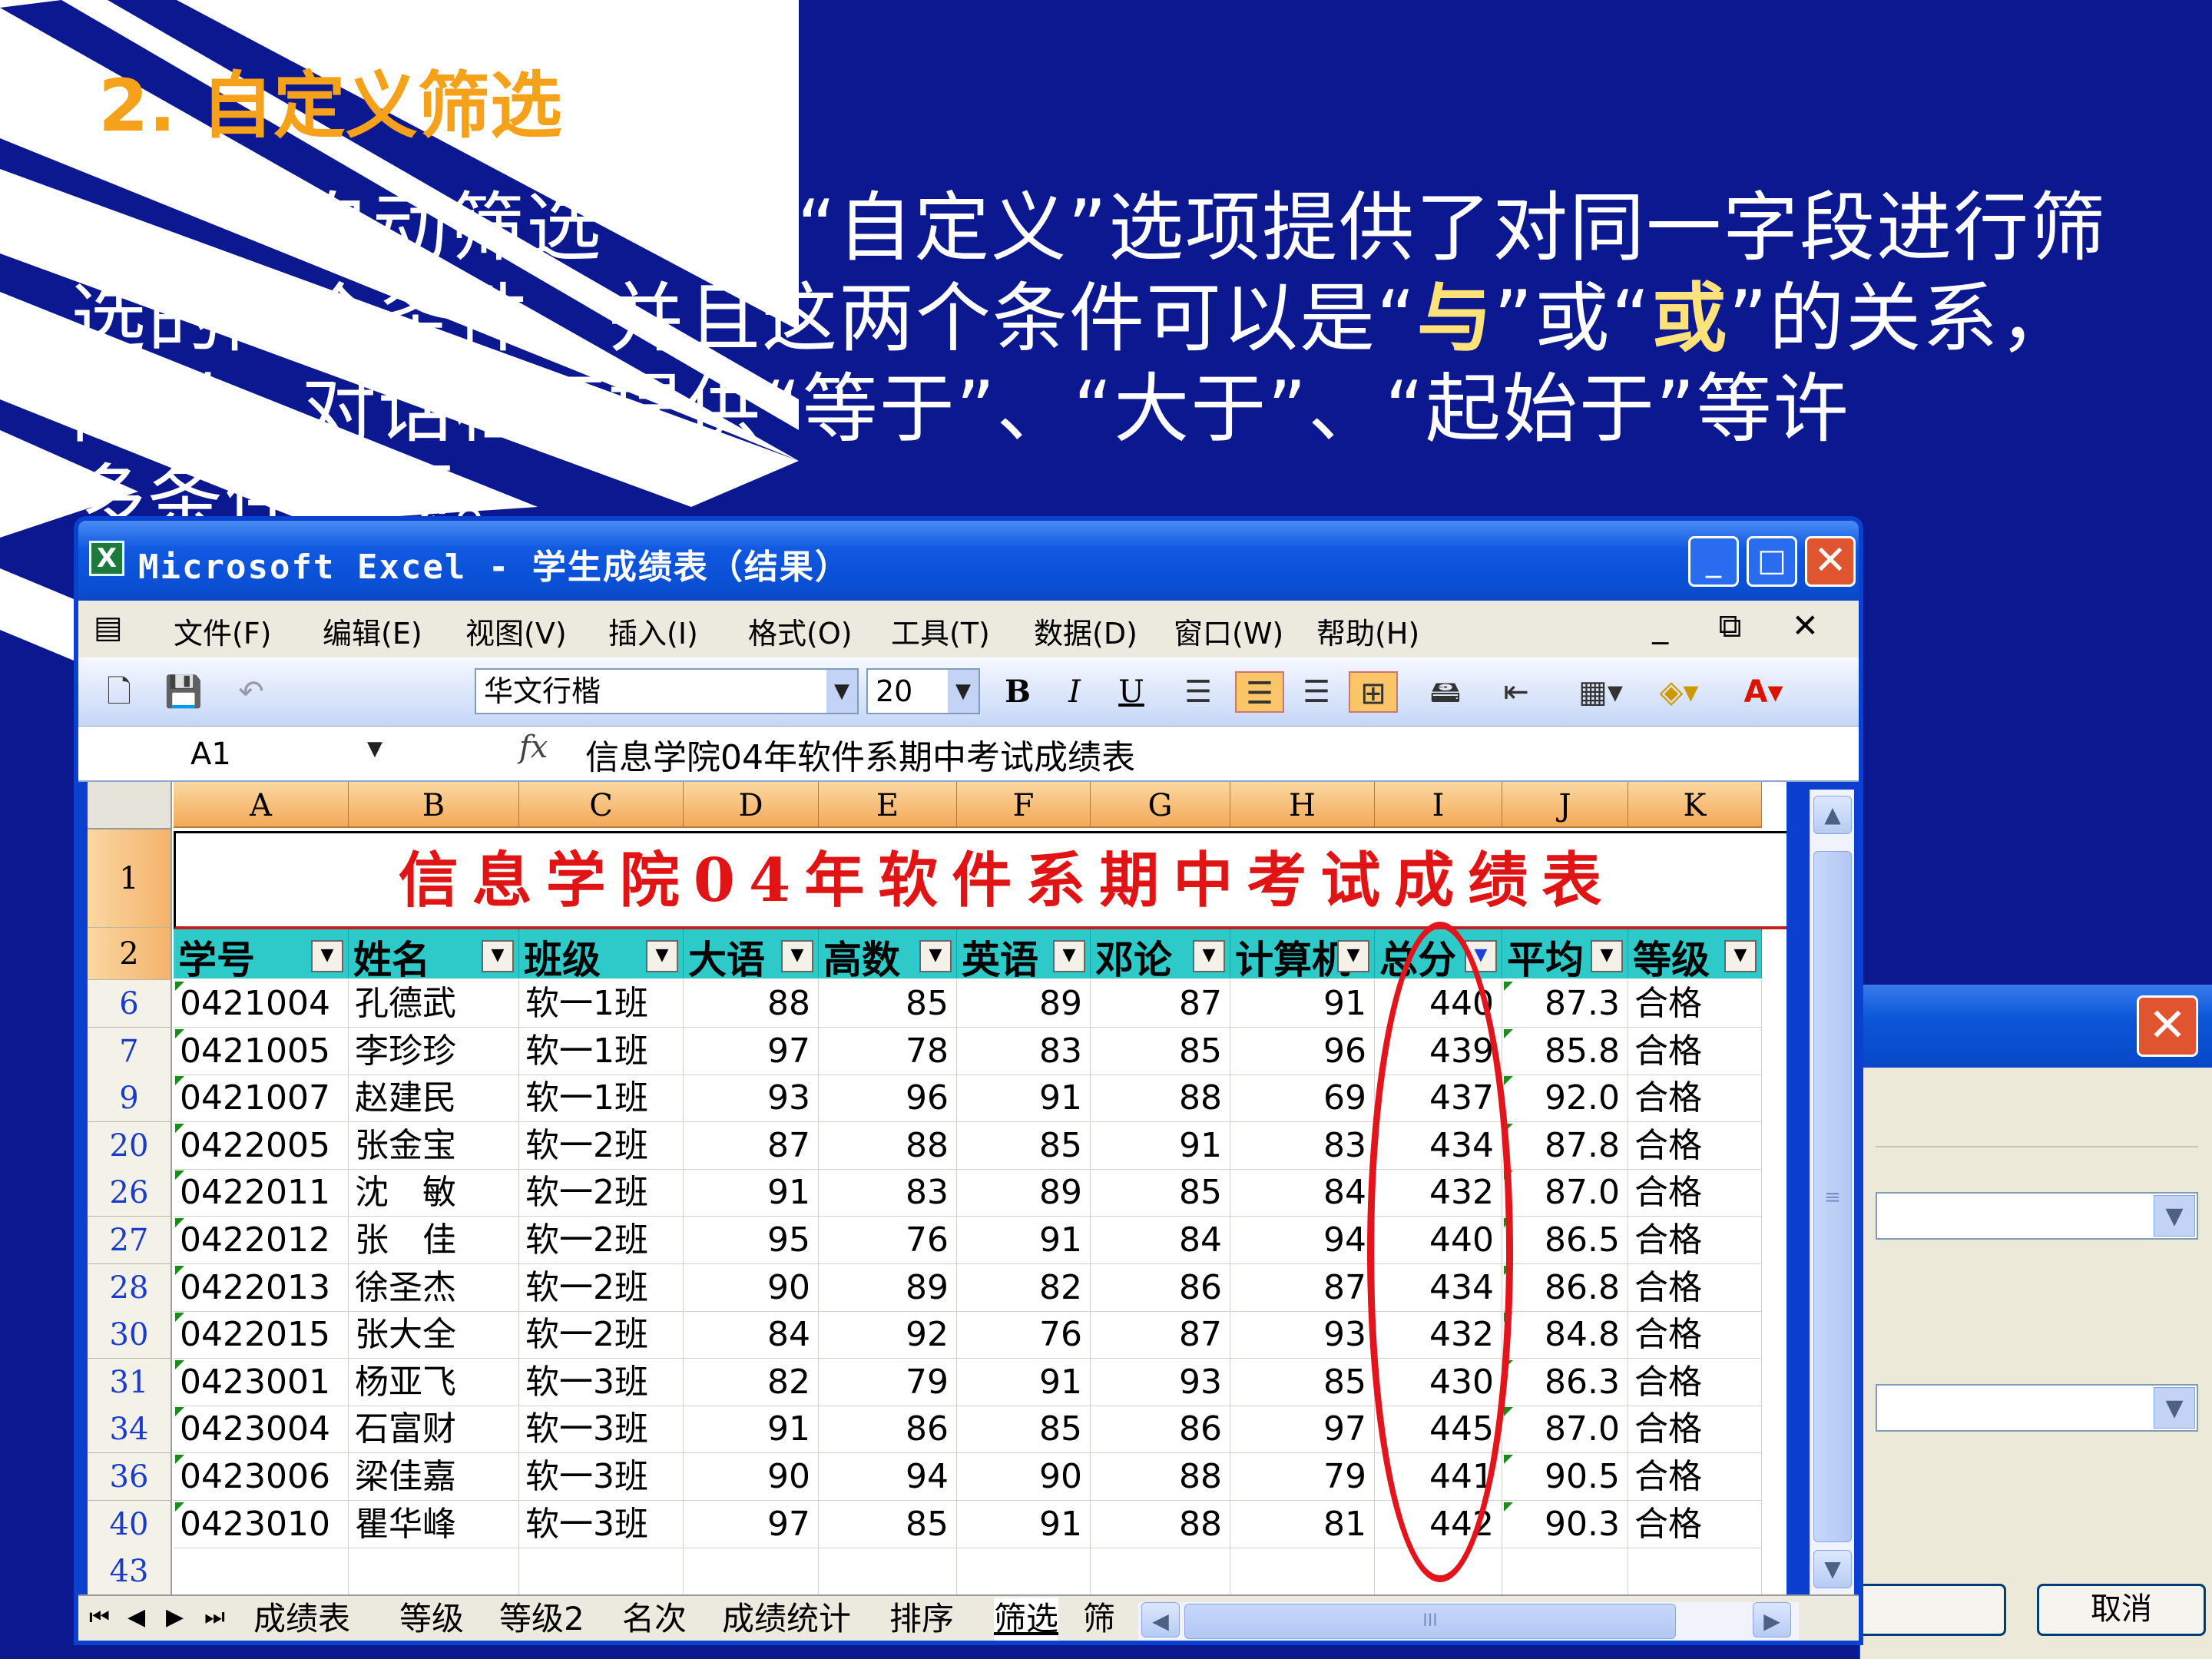  What do you see at coordinates (533, 748) in the screenshot?
I see `fx-icon: fx` at bounding box center [533, 748].